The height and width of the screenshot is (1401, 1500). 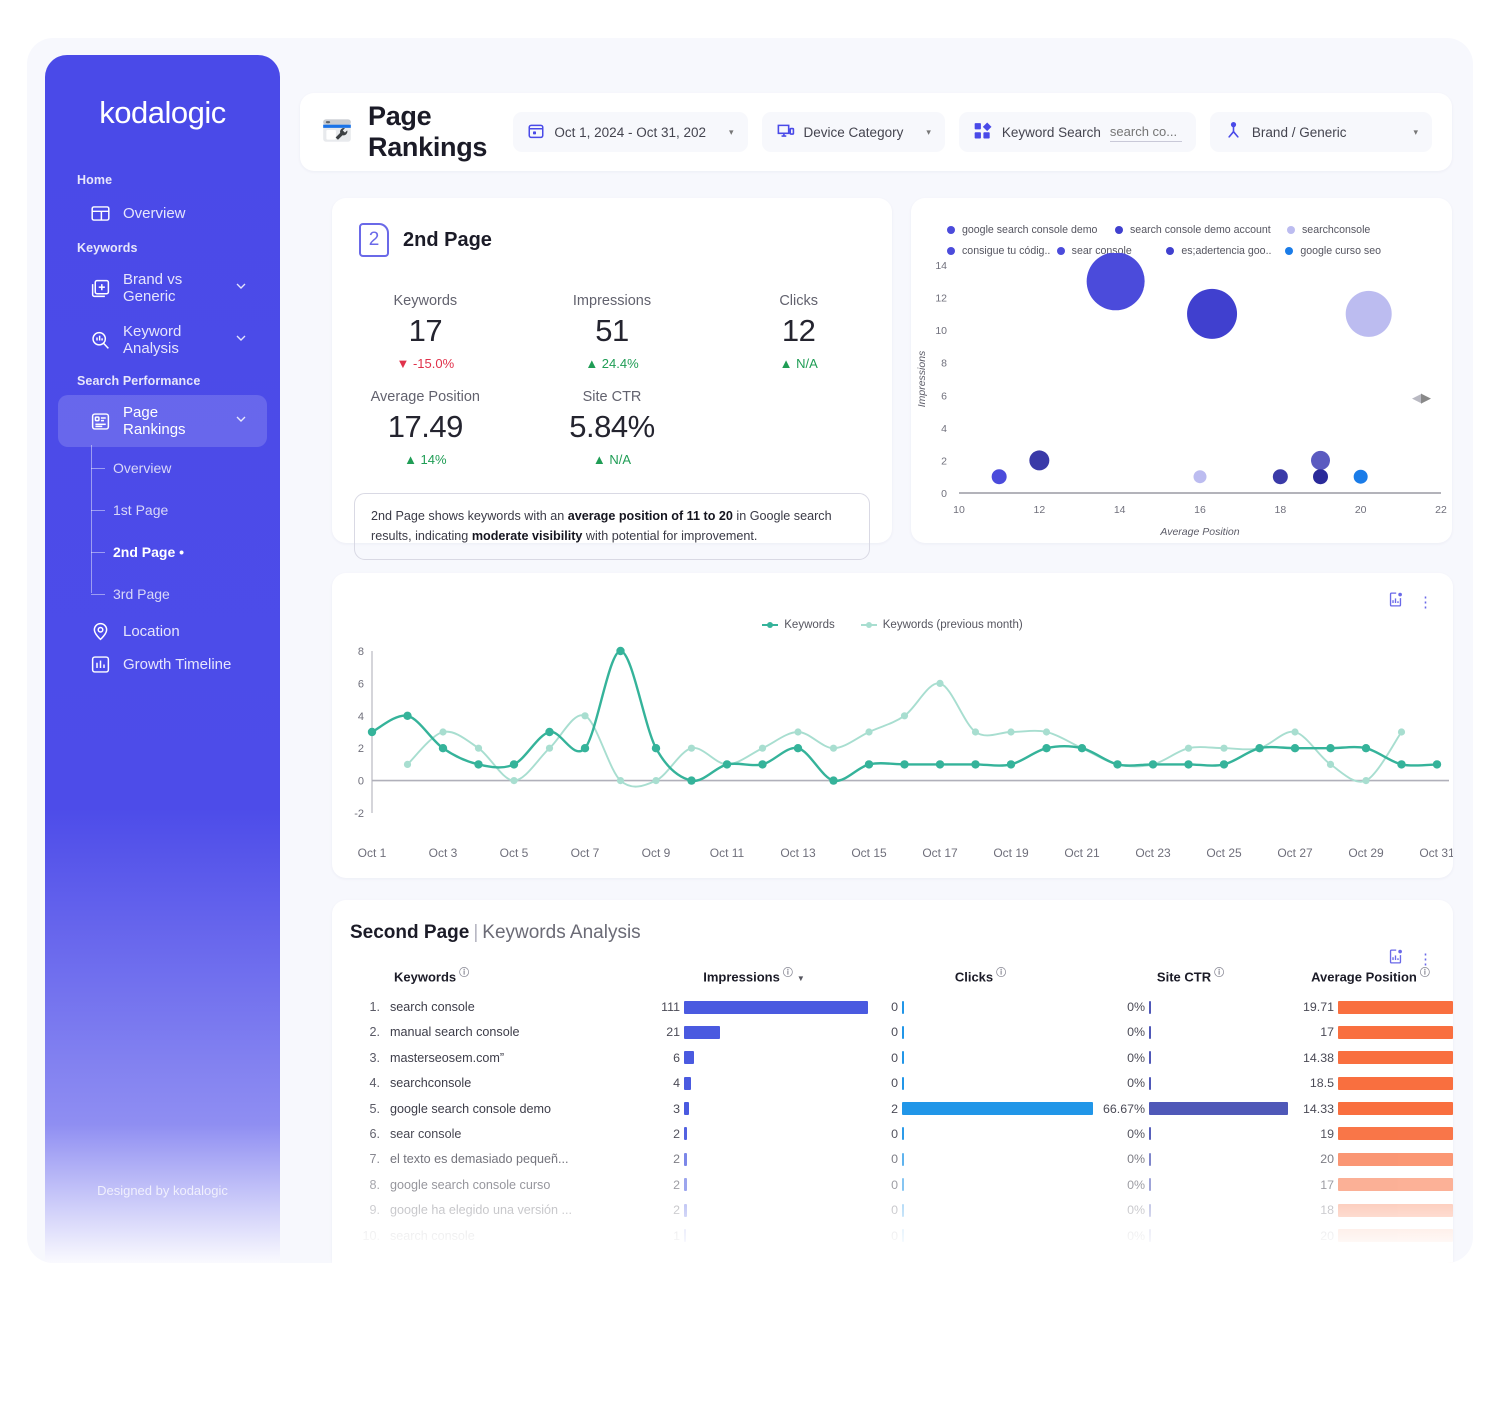 What do you see at coordinates (185, 594) in the screenshot?
I see `sidebar-subitem-3rd-page: 3rd Page` at bounding box center [185, 594].